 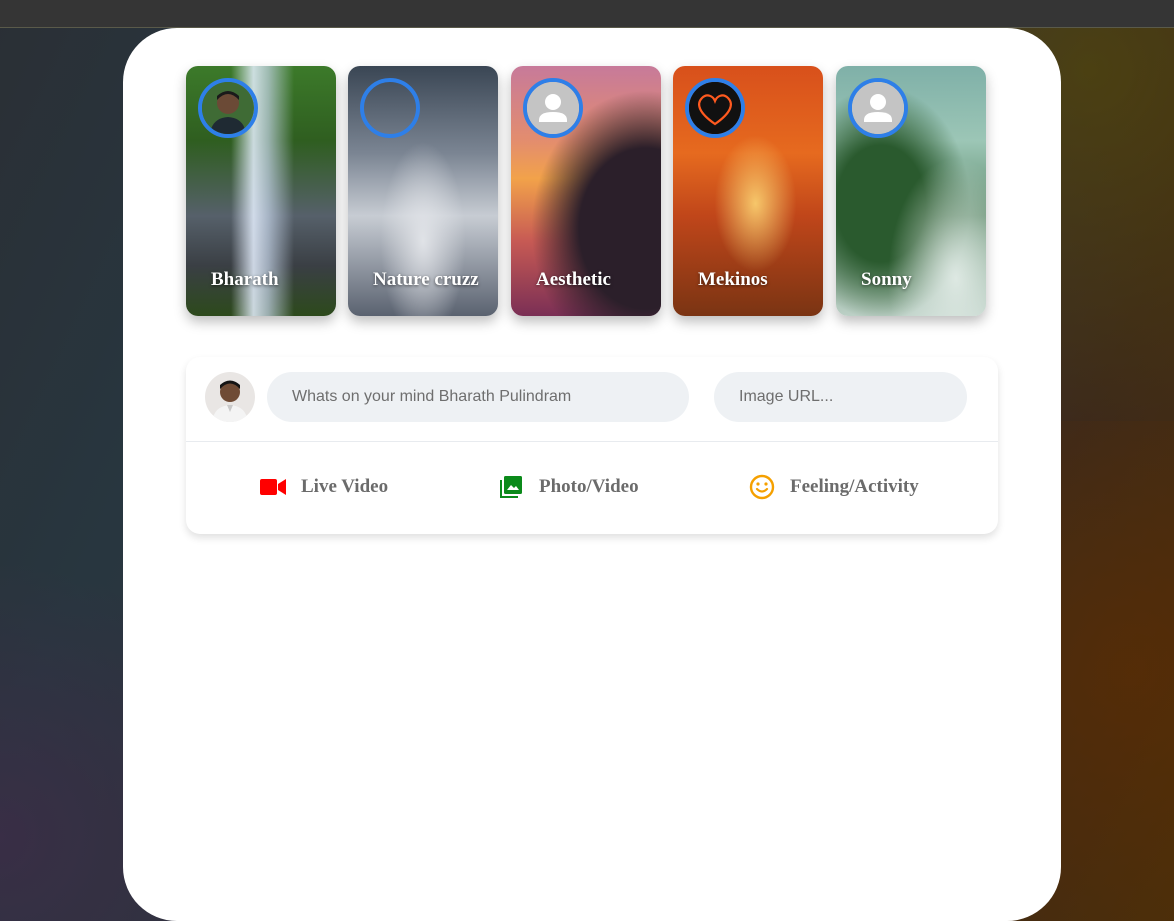 I want to click on photo-library-icon, so click(x=511, y=487).